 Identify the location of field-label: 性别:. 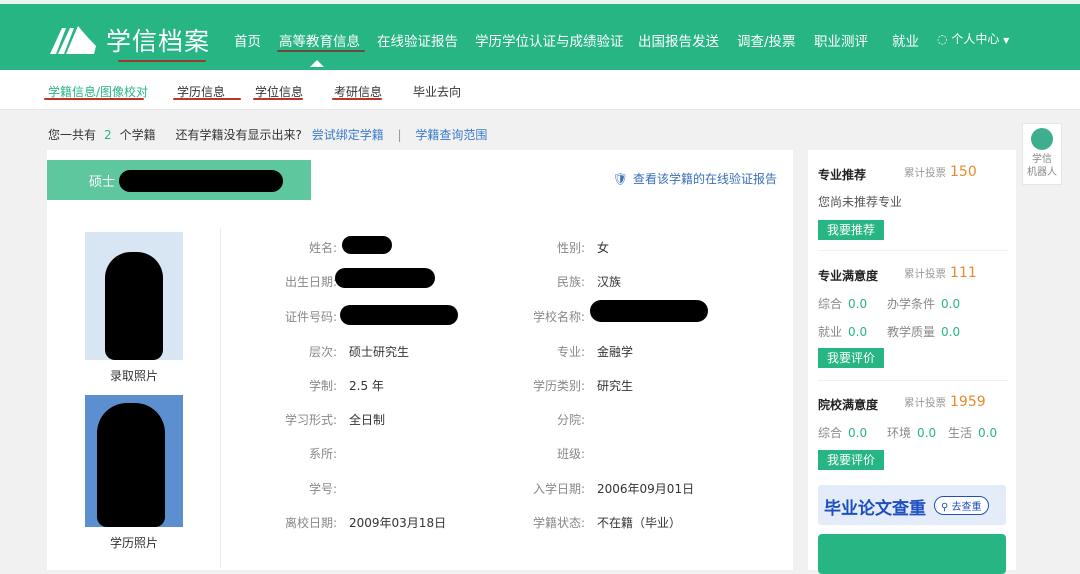
(570, 248).